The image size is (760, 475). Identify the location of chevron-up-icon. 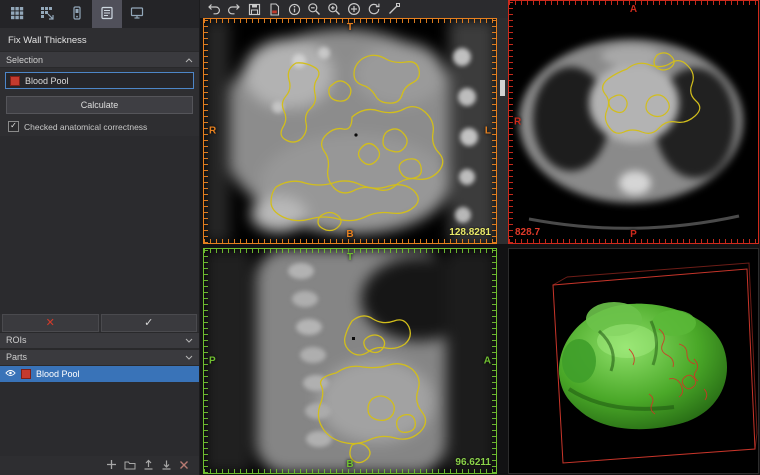
(189, 60).